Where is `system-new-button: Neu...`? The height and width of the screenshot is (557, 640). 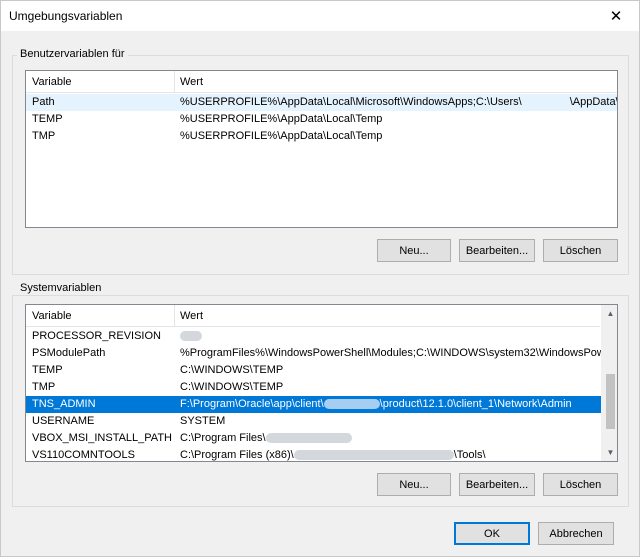 system-new-button: Neu... is located at coordinates (414, 484).